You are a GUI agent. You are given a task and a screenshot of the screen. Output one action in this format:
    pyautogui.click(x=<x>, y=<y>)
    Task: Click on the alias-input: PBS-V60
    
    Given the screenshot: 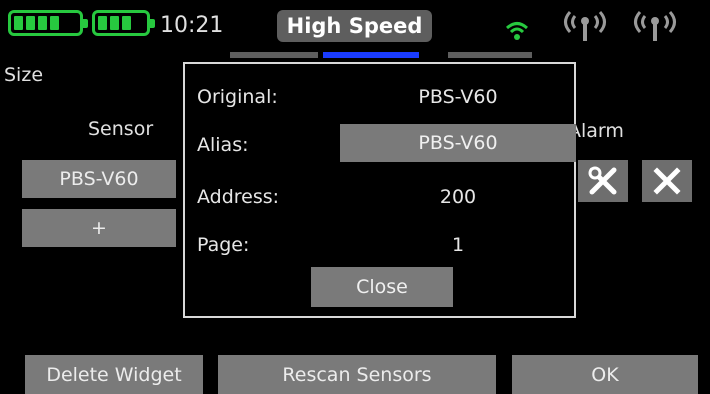 What is the action you would take?
    pyautogui.click(x=458, y=143)
    